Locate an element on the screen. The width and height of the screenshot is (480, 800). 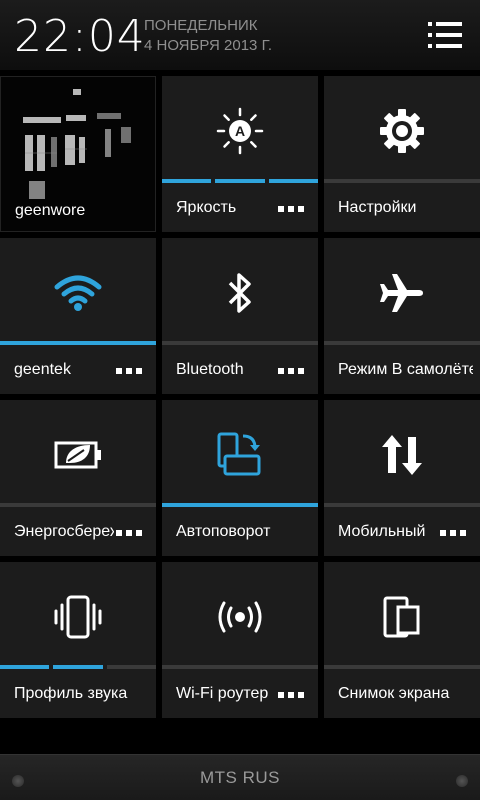
tile-bluetooth: Bluetooth is located at coordinates (240, 316).